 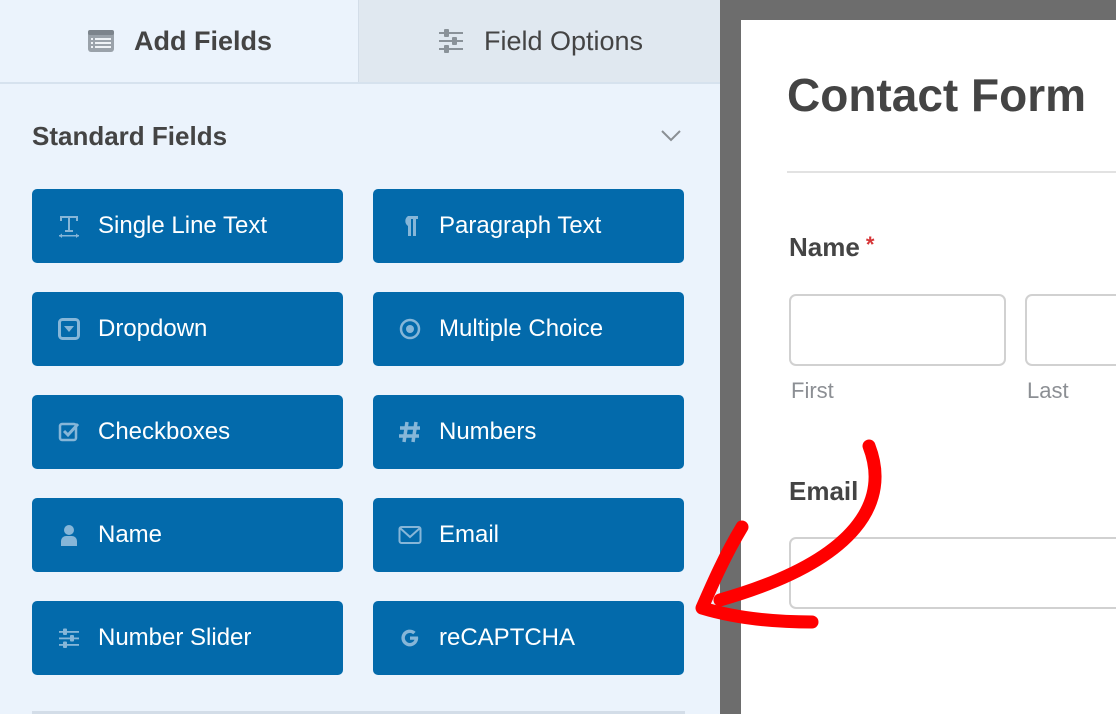 I want to click on last-name-input, so click(x=1070, y=330).